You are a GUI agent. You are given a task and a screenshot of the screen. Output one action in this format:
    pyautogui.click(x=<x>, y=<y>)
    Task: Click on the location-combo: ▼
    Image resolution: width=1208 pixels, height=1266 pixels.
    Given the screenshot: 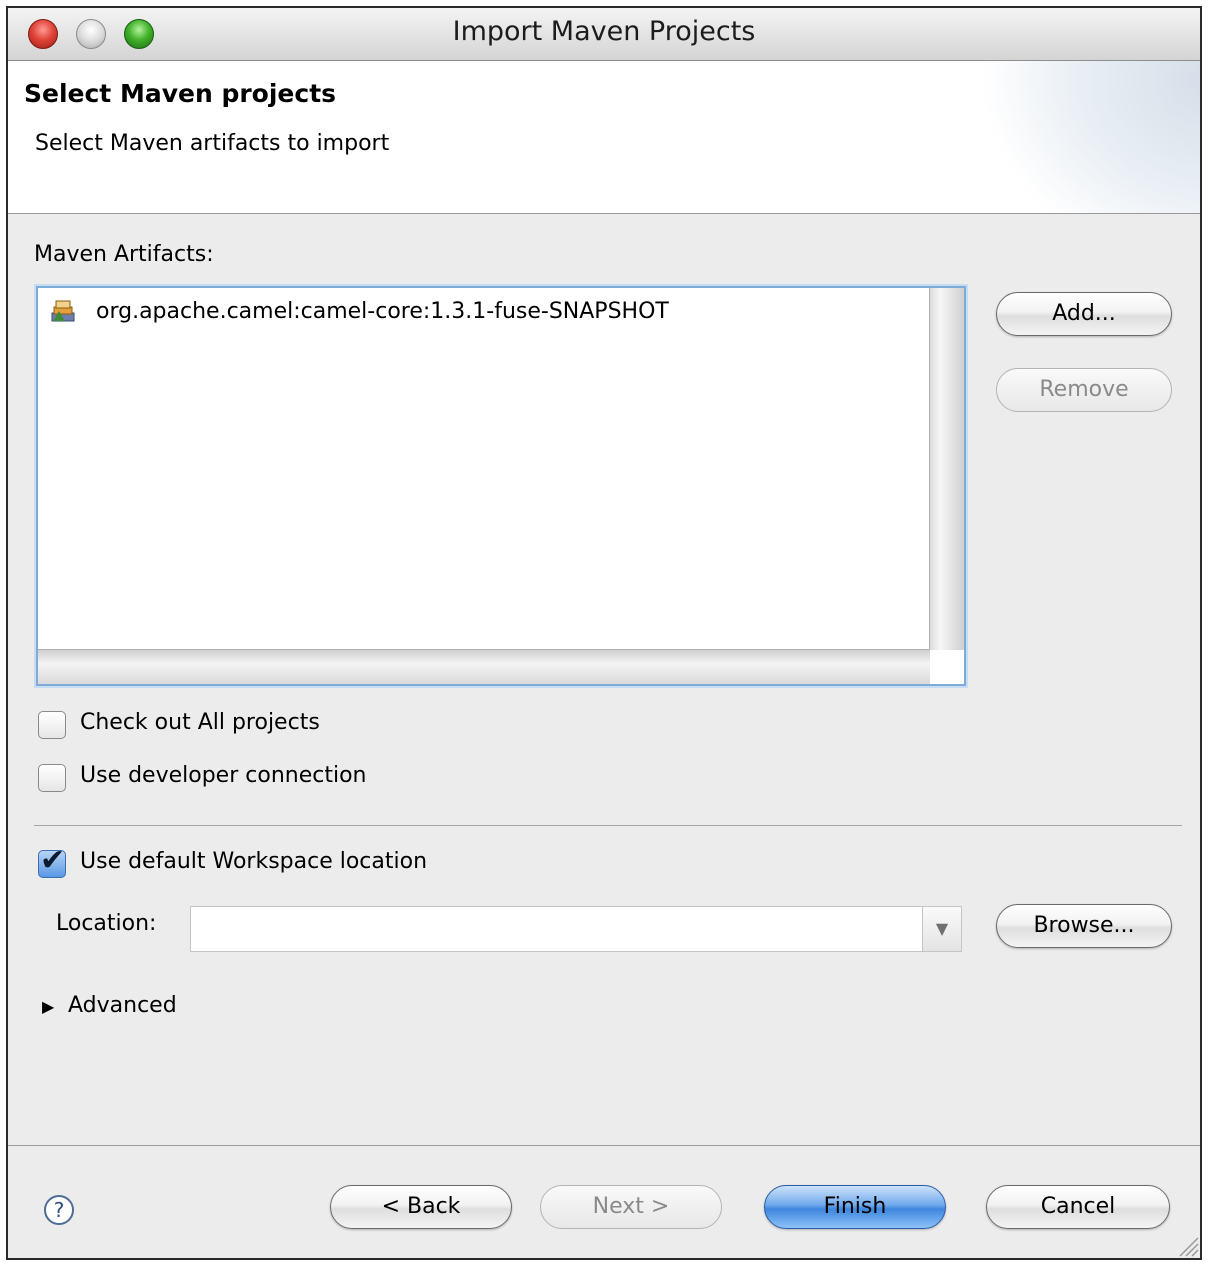 What is the action you would take?
    pyautogui.click(x=576, y=929)
    